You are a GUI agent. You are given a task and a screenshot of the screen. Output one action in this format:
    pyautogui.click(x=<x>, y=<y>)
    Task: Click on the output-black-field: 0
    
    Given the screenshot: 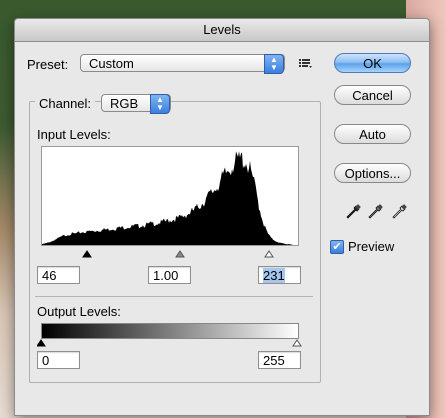 What is the action you would take?
    pyautogui.click(x=58, y=360)
    